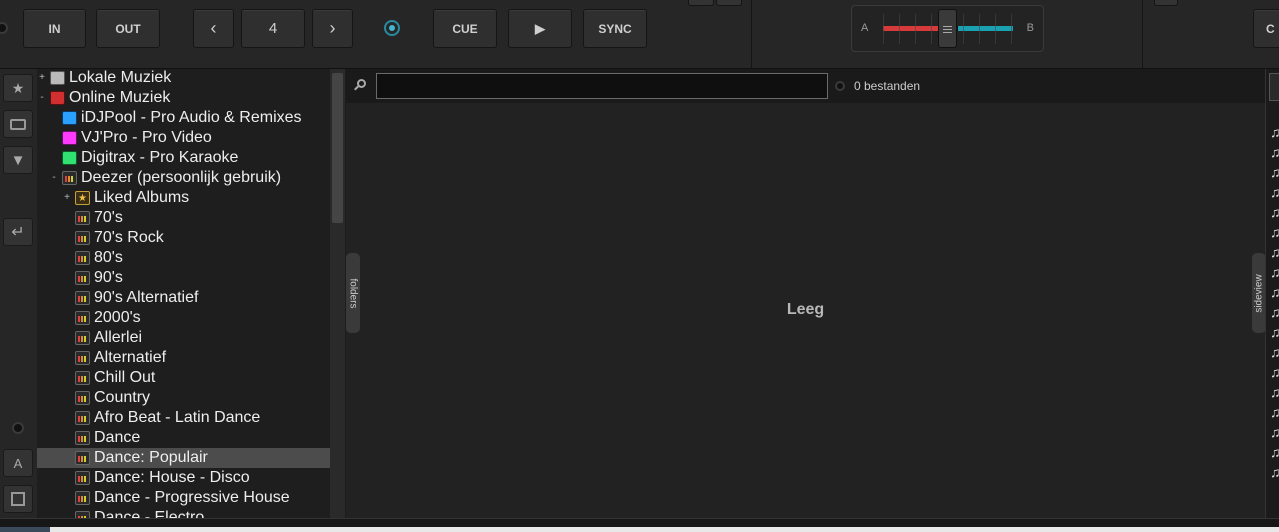 The width and height of the screenshot is (1279, 532). Describe the element at coordinates (1166, 3) in the screenshot. I see `deck-tab` at that location.